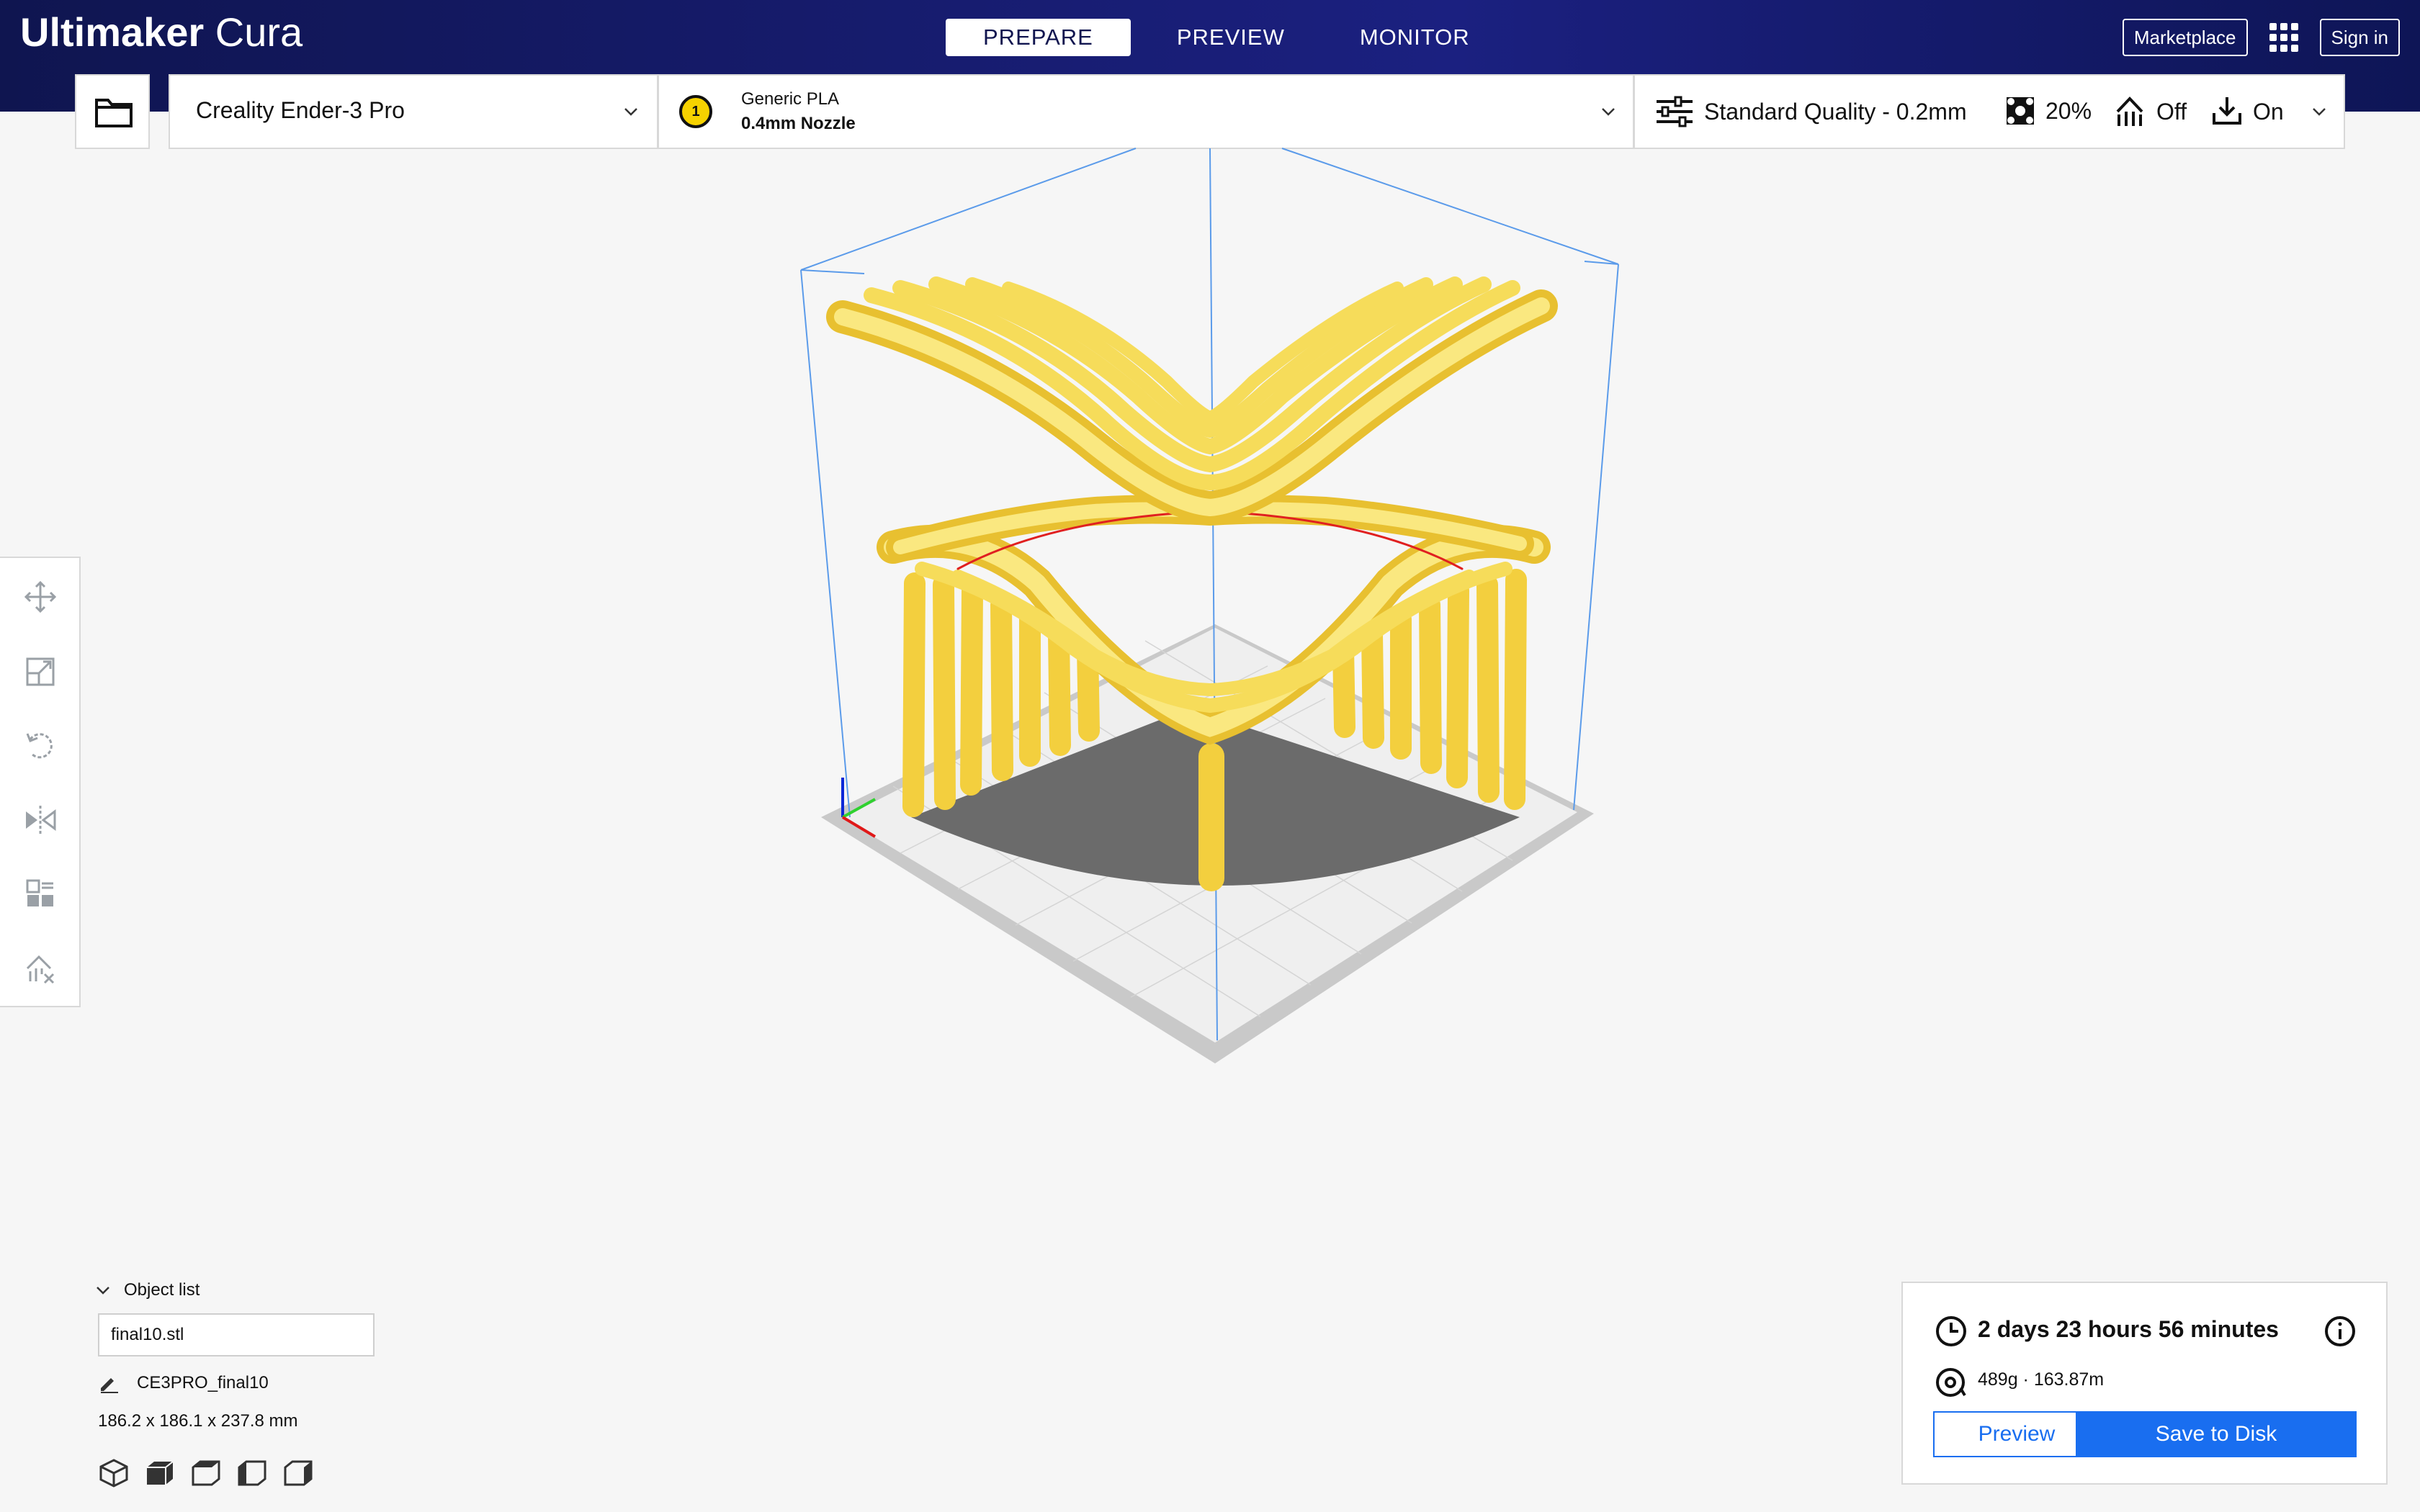 This screenshot has width=2420, height=1512. I want to click on move-icon, so click(40, 597).